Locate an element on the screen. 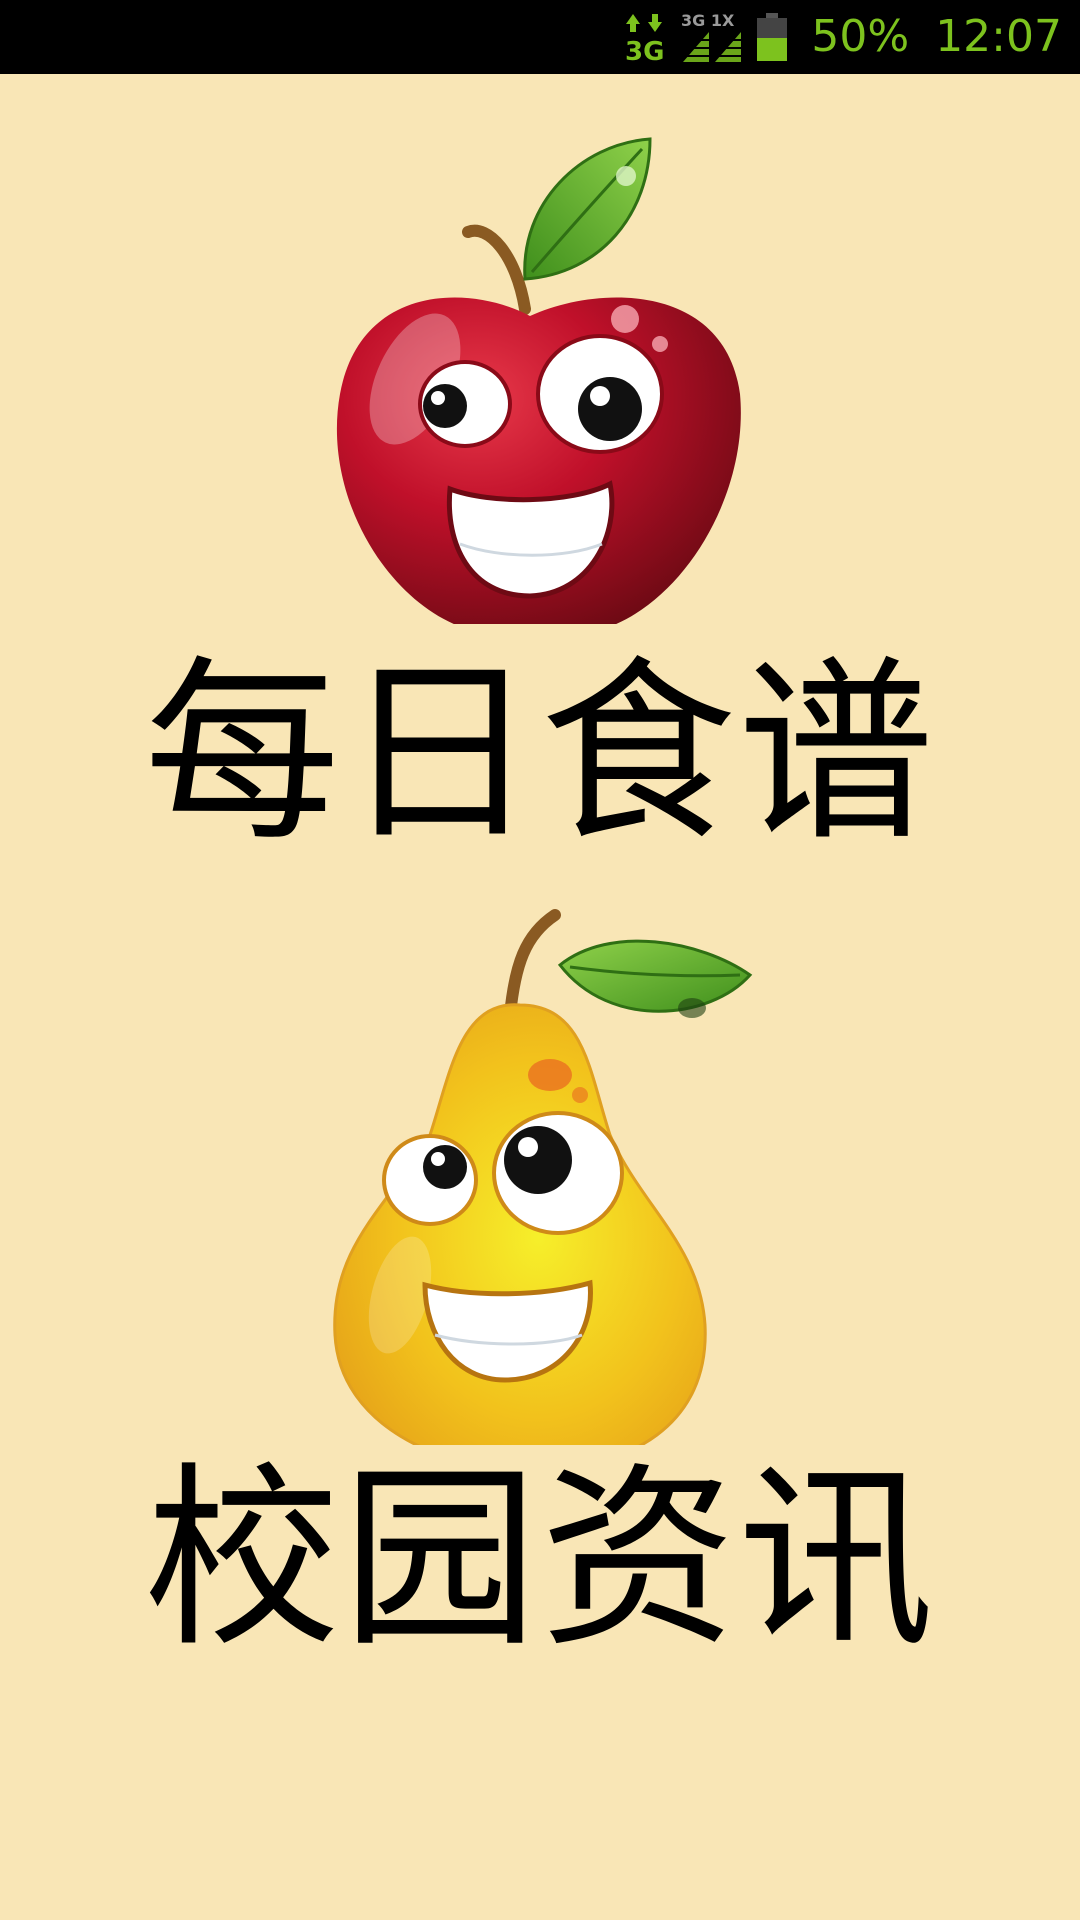 This screenshot has height=1920, width=1080. clock: 12:07 is located at coordinates (998, 36).